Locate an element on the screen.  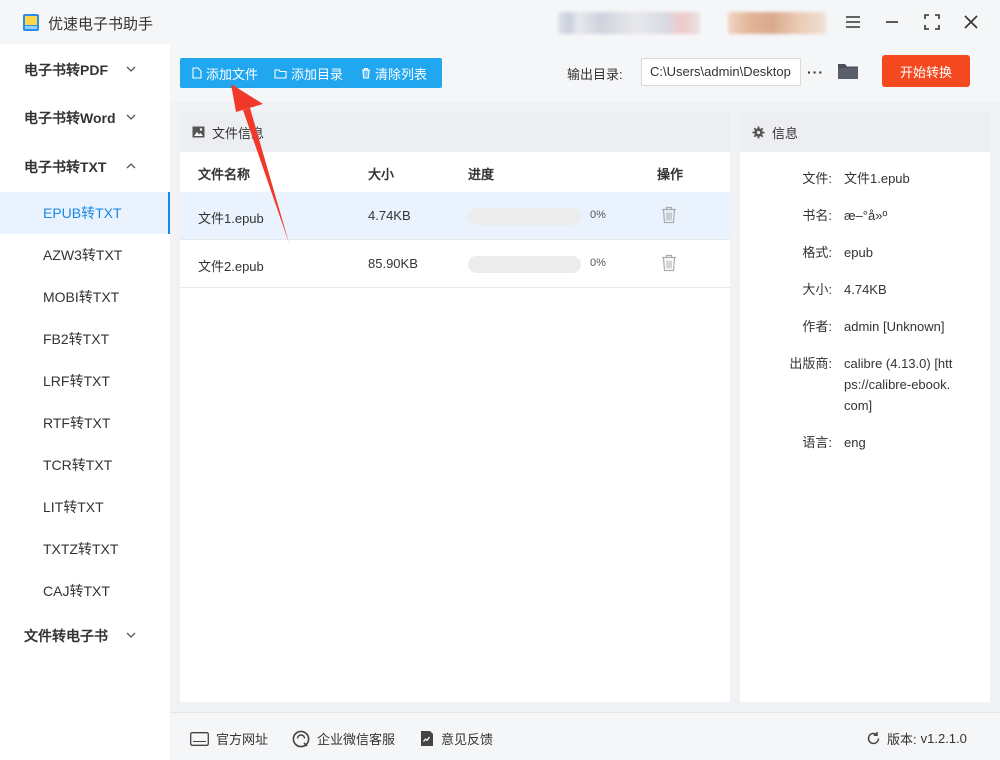
table-row: 文件1.epub 4.74KB 0% is located at coordinates (455, 216).